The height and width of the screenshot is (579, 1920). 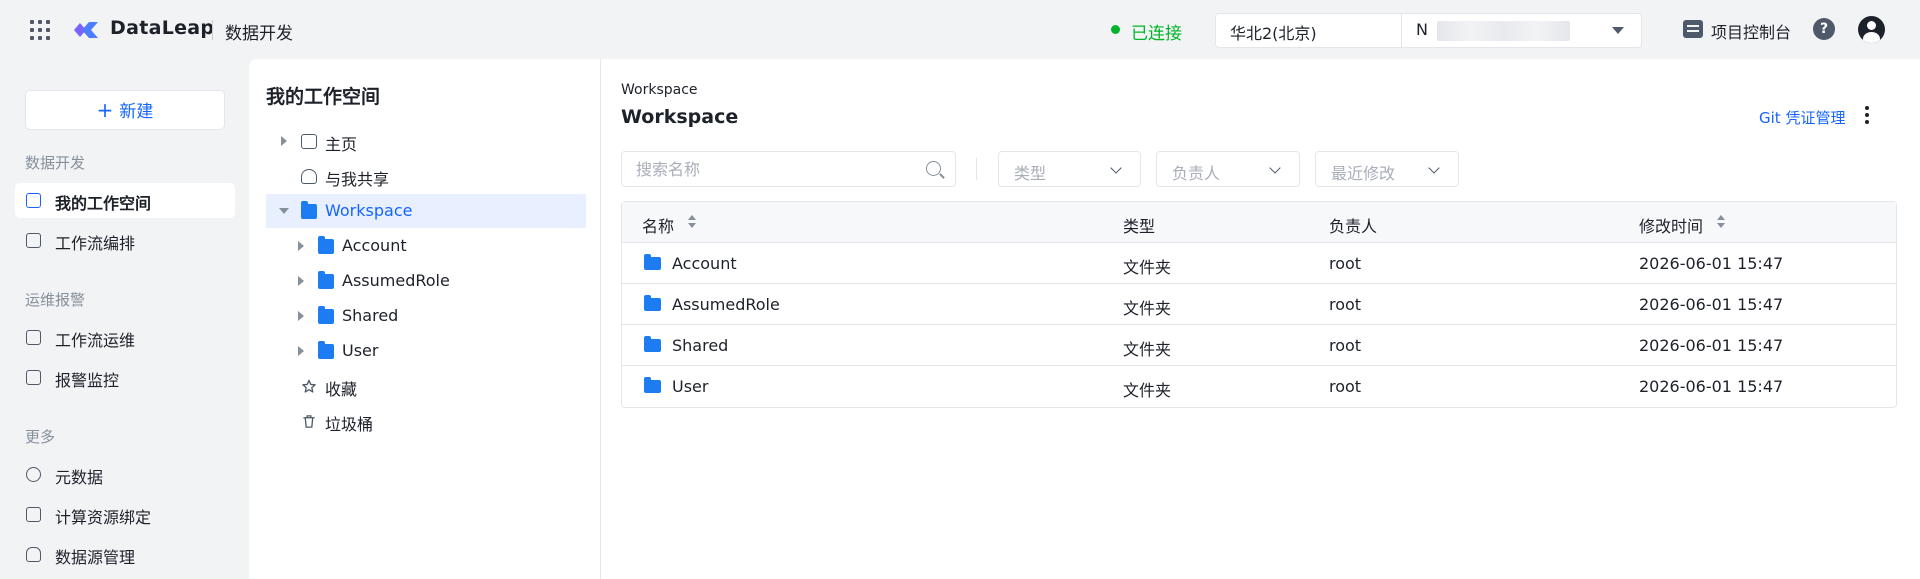 What do you see at coordinates (1259, 386) in the screenshot?
I see `table-row: User 文件夹 root 2026-06-01 15:47` at bounding box center [1259, 386].